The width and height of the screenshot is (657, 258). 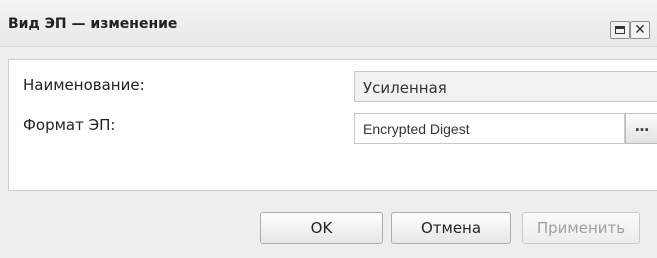 I want to click on maximize-icon, so click(x=620, y=30).